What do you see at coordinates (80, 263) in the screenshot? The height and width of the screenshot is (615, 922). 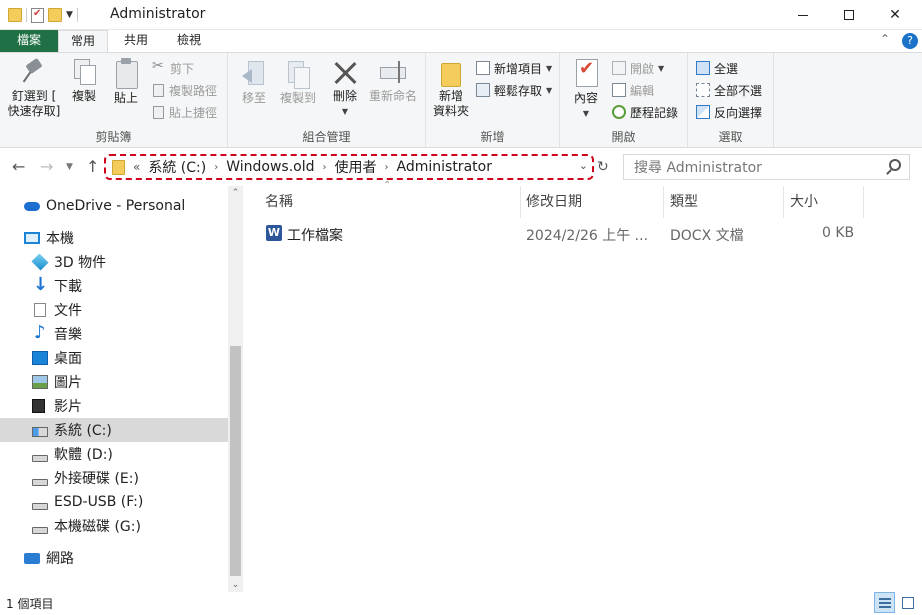 I see `nav-label: 3D 物件` at bounding box center [80, 263].